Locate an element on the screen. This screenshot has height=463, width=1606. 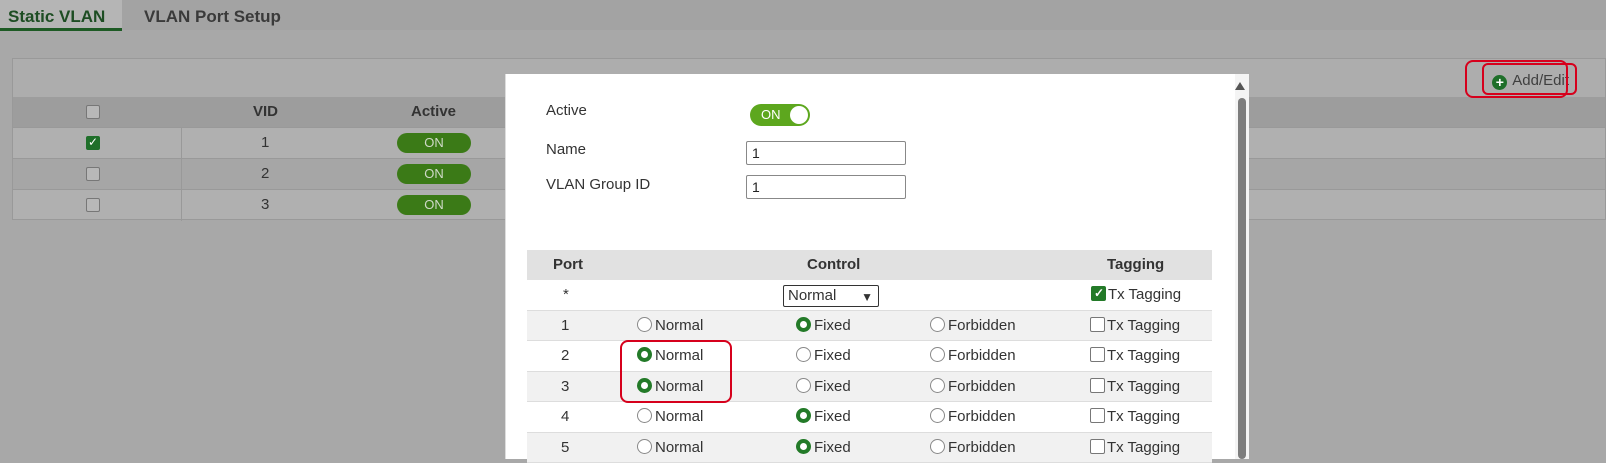
scrollbar is located at coordinates (1242, 266).